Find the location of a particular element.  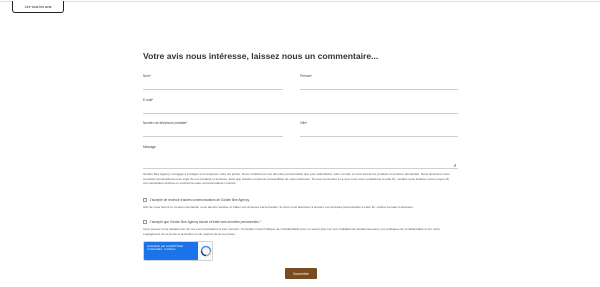

prenom-label: Prénom* is located at coordinates (306, 76).